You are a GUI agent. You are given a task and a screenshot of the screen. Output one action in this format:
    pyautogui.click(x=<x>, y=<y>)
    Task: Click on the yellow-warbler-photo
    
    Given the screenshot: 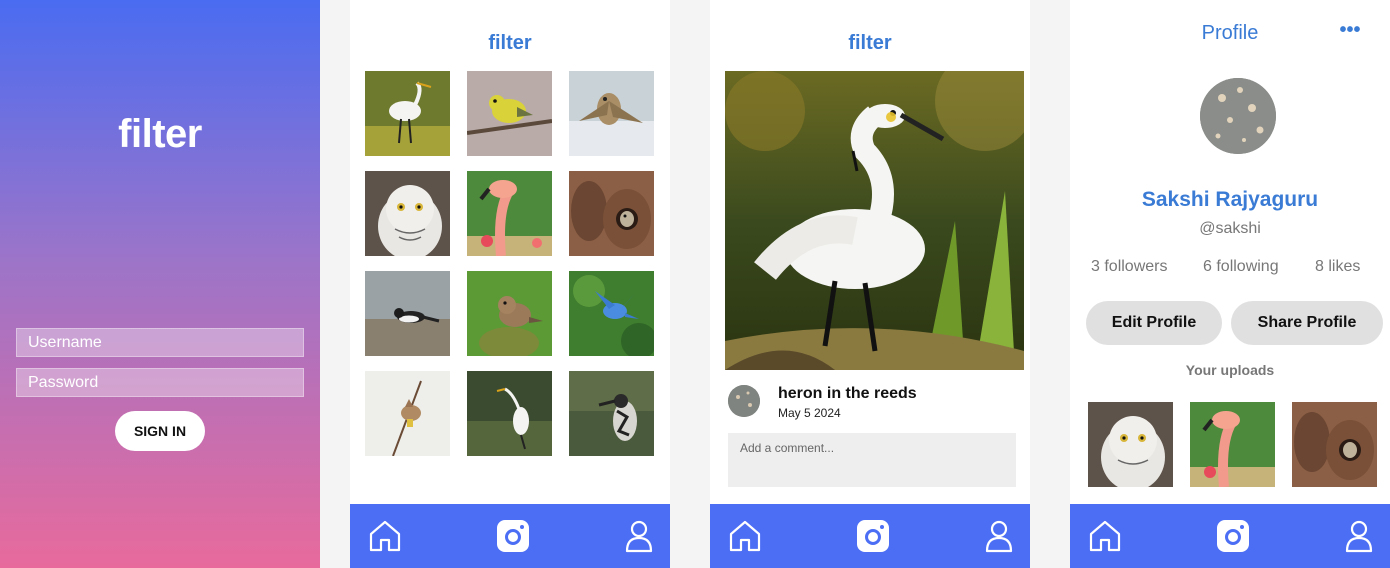 What is the action you would take?
    pyautogui.click(x=509, y=113)
    